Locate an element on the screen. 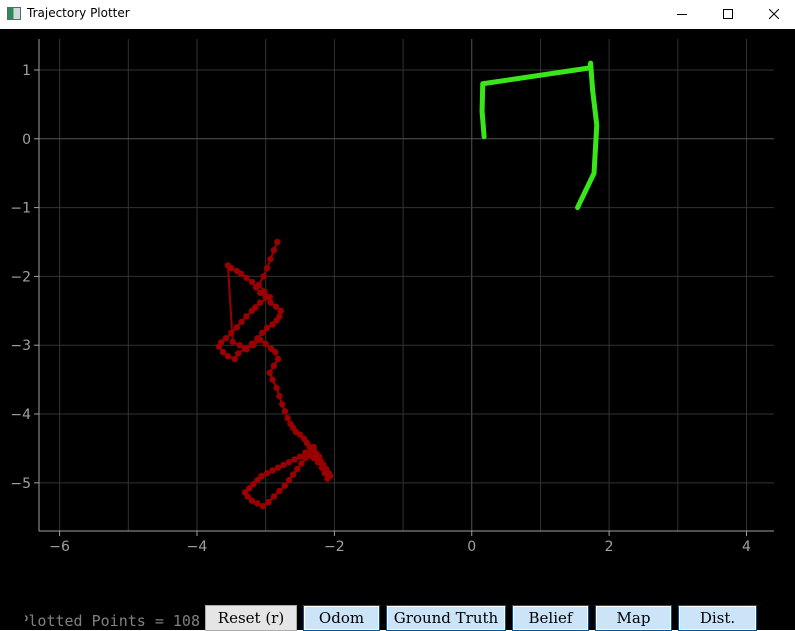  x-tick-label: −2 is located at coordinates (334, 547).